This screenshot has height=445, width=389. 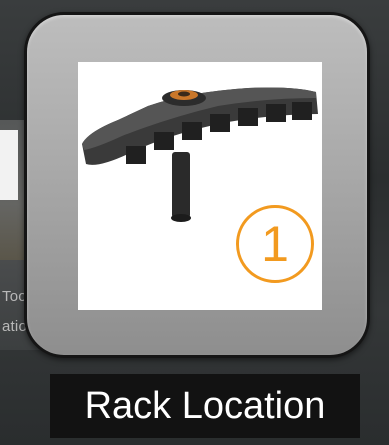 I want to click on card-caption: Rack Location, so click(x=205, y=406).